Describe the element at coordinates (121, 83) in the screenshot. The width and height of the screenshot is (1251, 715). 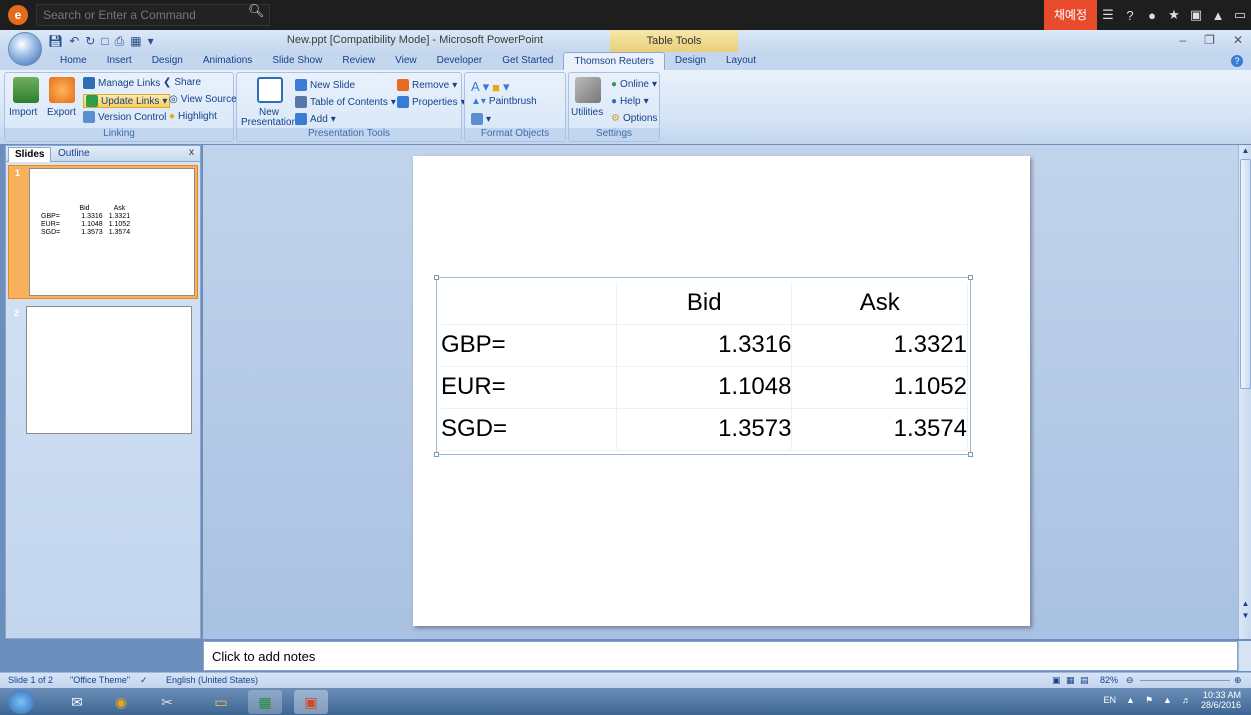
I see `manage-links-button: Manage Links` at that location.